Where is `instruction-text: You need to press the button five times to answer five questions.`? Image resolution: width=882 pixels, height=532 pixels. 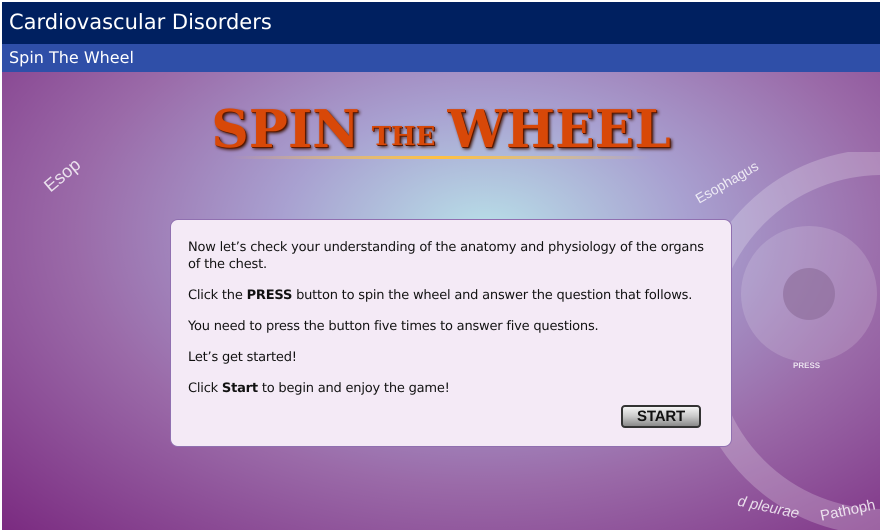
instruction-text: You need to press the button five times to answer five questions. is located at coordinates (393, 326).